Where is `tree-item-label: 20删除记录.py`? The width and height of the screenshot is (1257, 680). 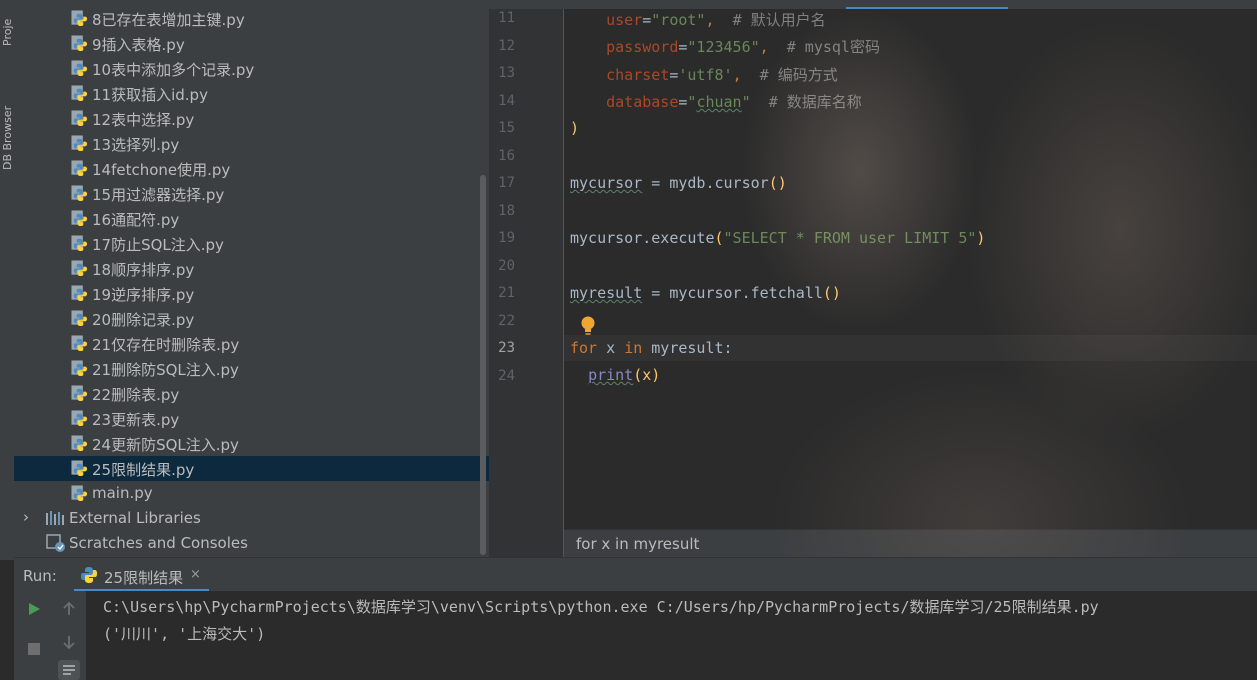 tree-item-label: 20删除记录.py is located at coordinates (143, 320).